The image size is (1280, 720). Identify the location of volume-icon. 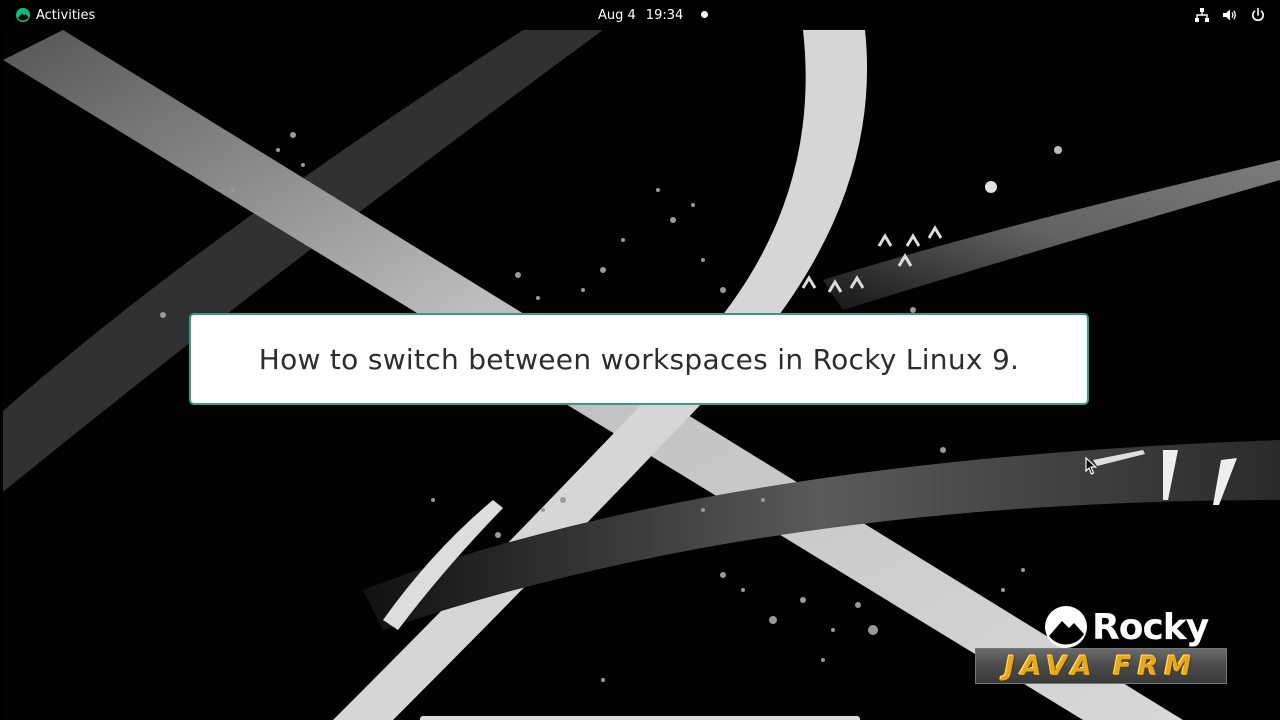
(1230, 15).